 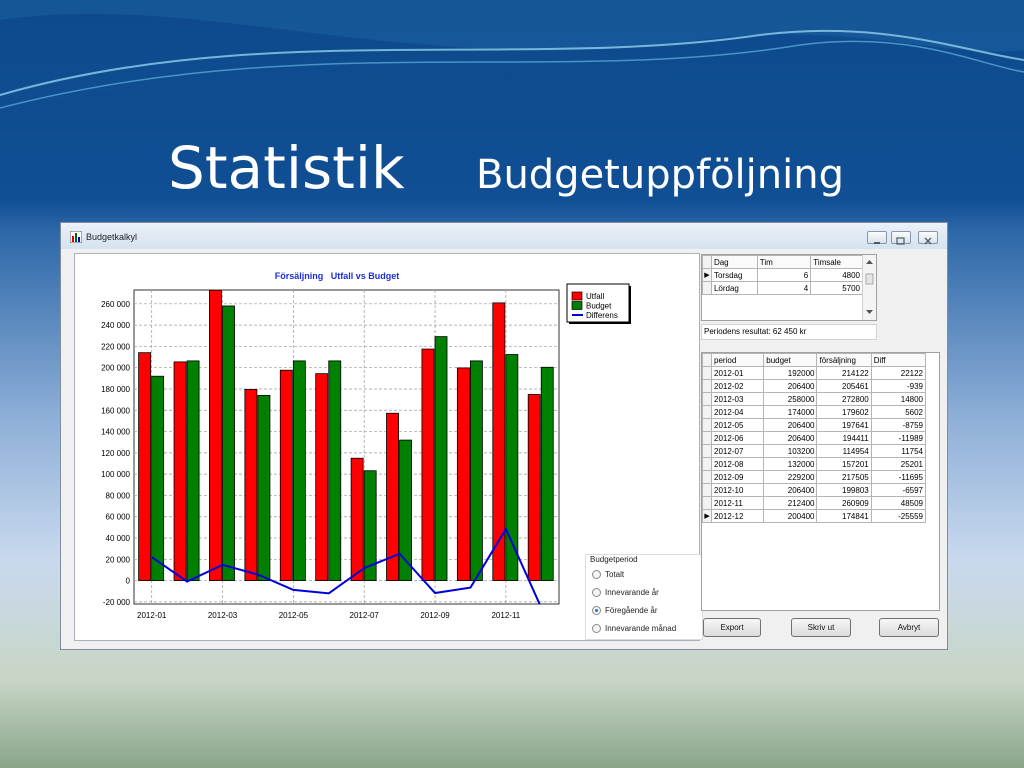 What do you see at coordinates (901, 238) in the screenshot?
I see `maximize-button` at bounding box center [901, 238].